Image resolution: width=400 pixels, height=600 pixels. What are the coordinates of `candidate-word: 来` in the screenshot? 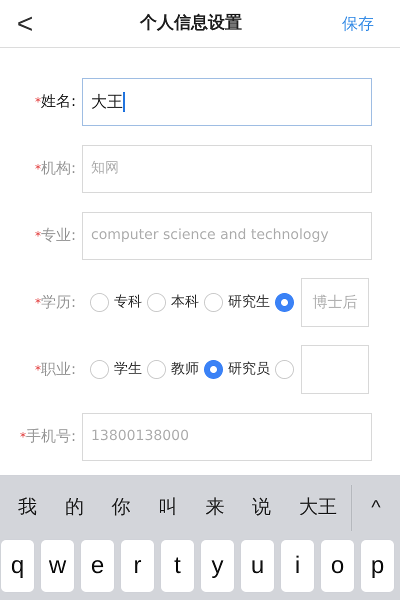 It's located at (214, 507).